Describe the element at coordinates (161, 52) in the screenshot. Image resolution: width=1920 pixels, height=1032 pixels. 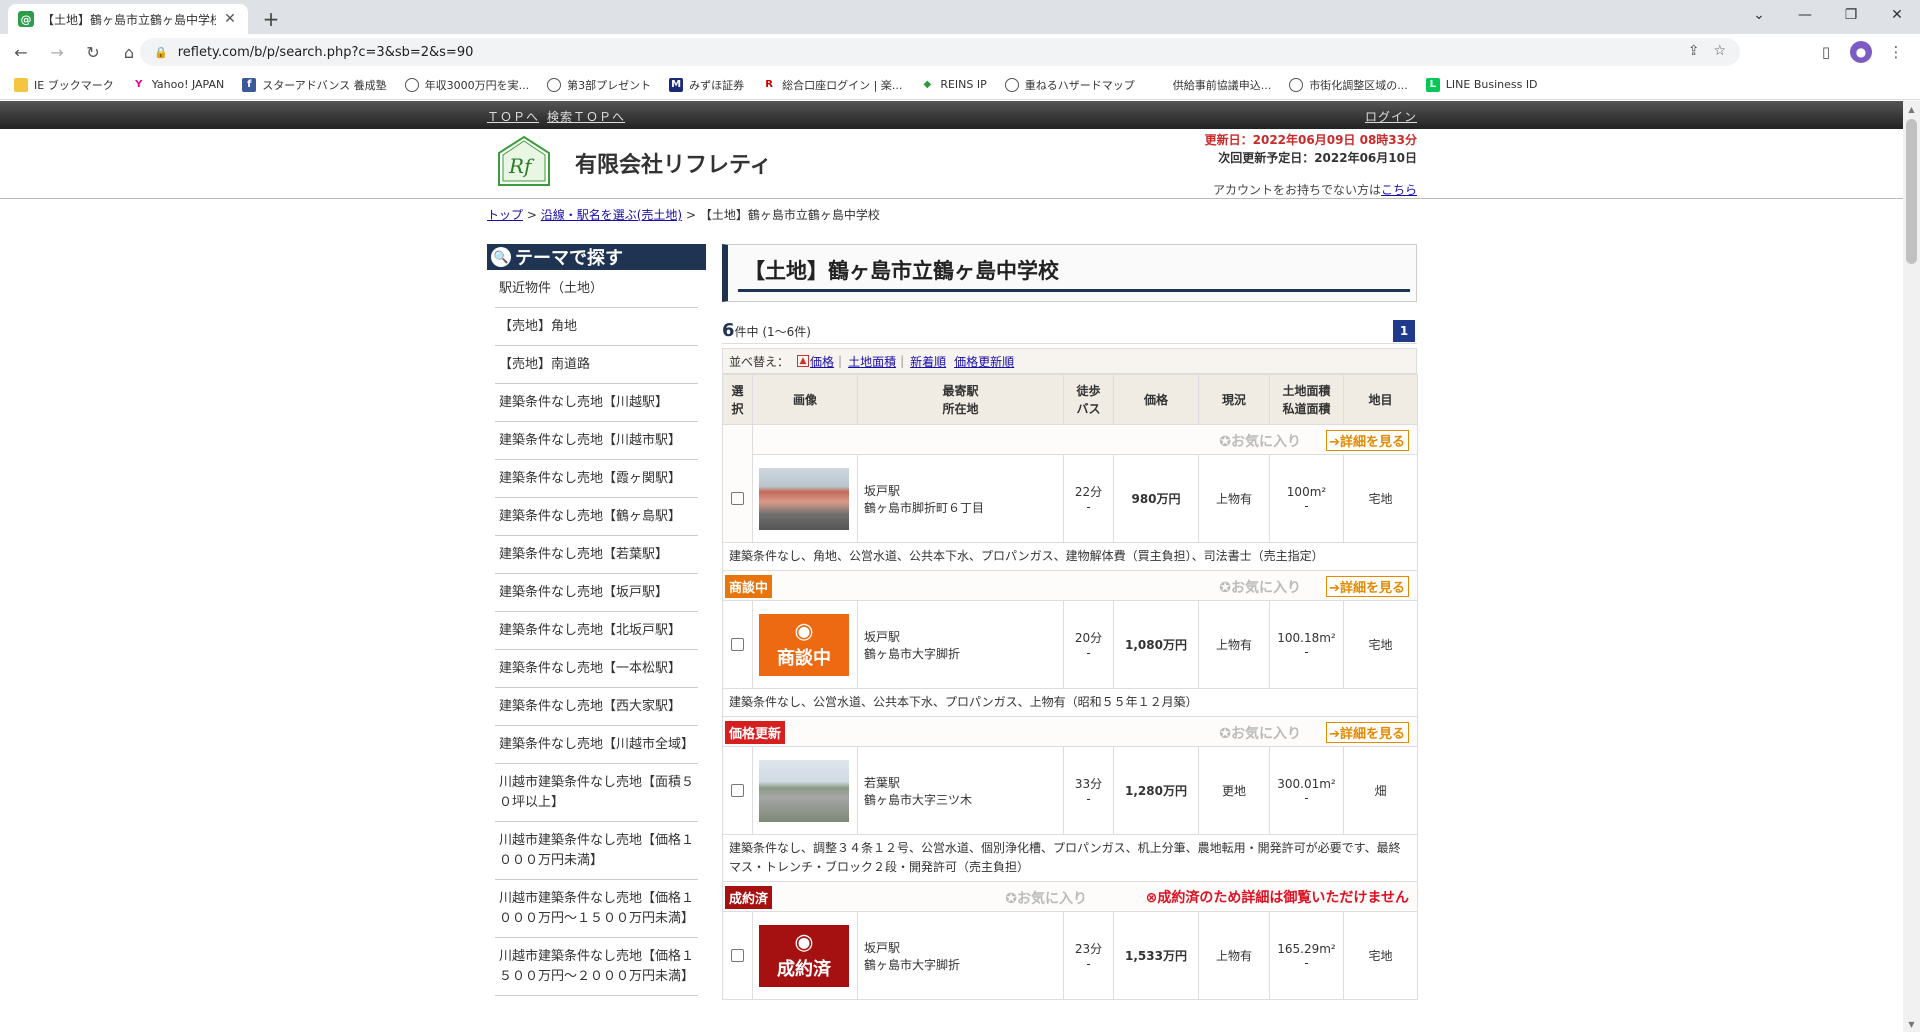
I see `lock-icon: 🔒` at that location.